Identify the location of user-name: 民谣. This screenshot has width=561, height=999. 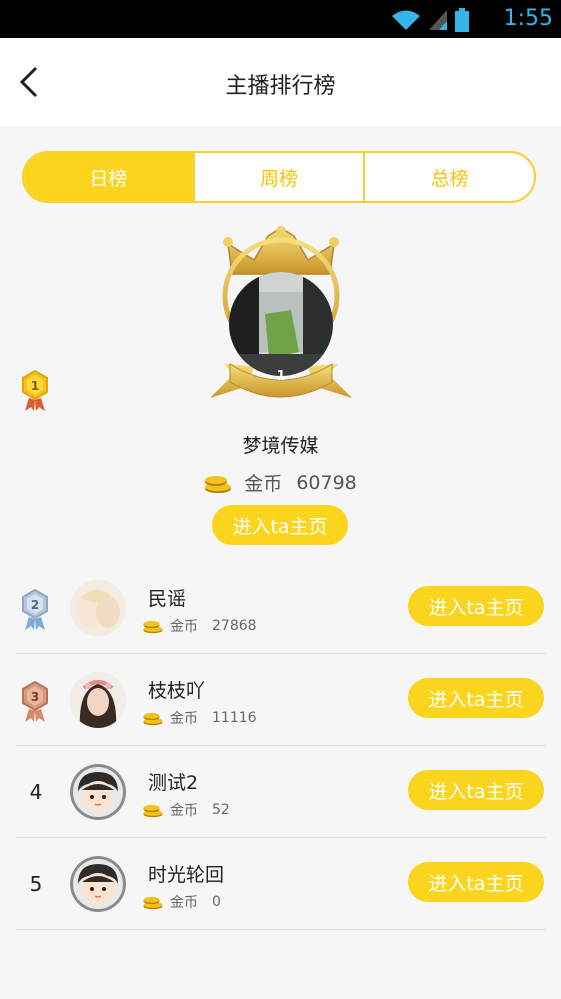
(167, 599).